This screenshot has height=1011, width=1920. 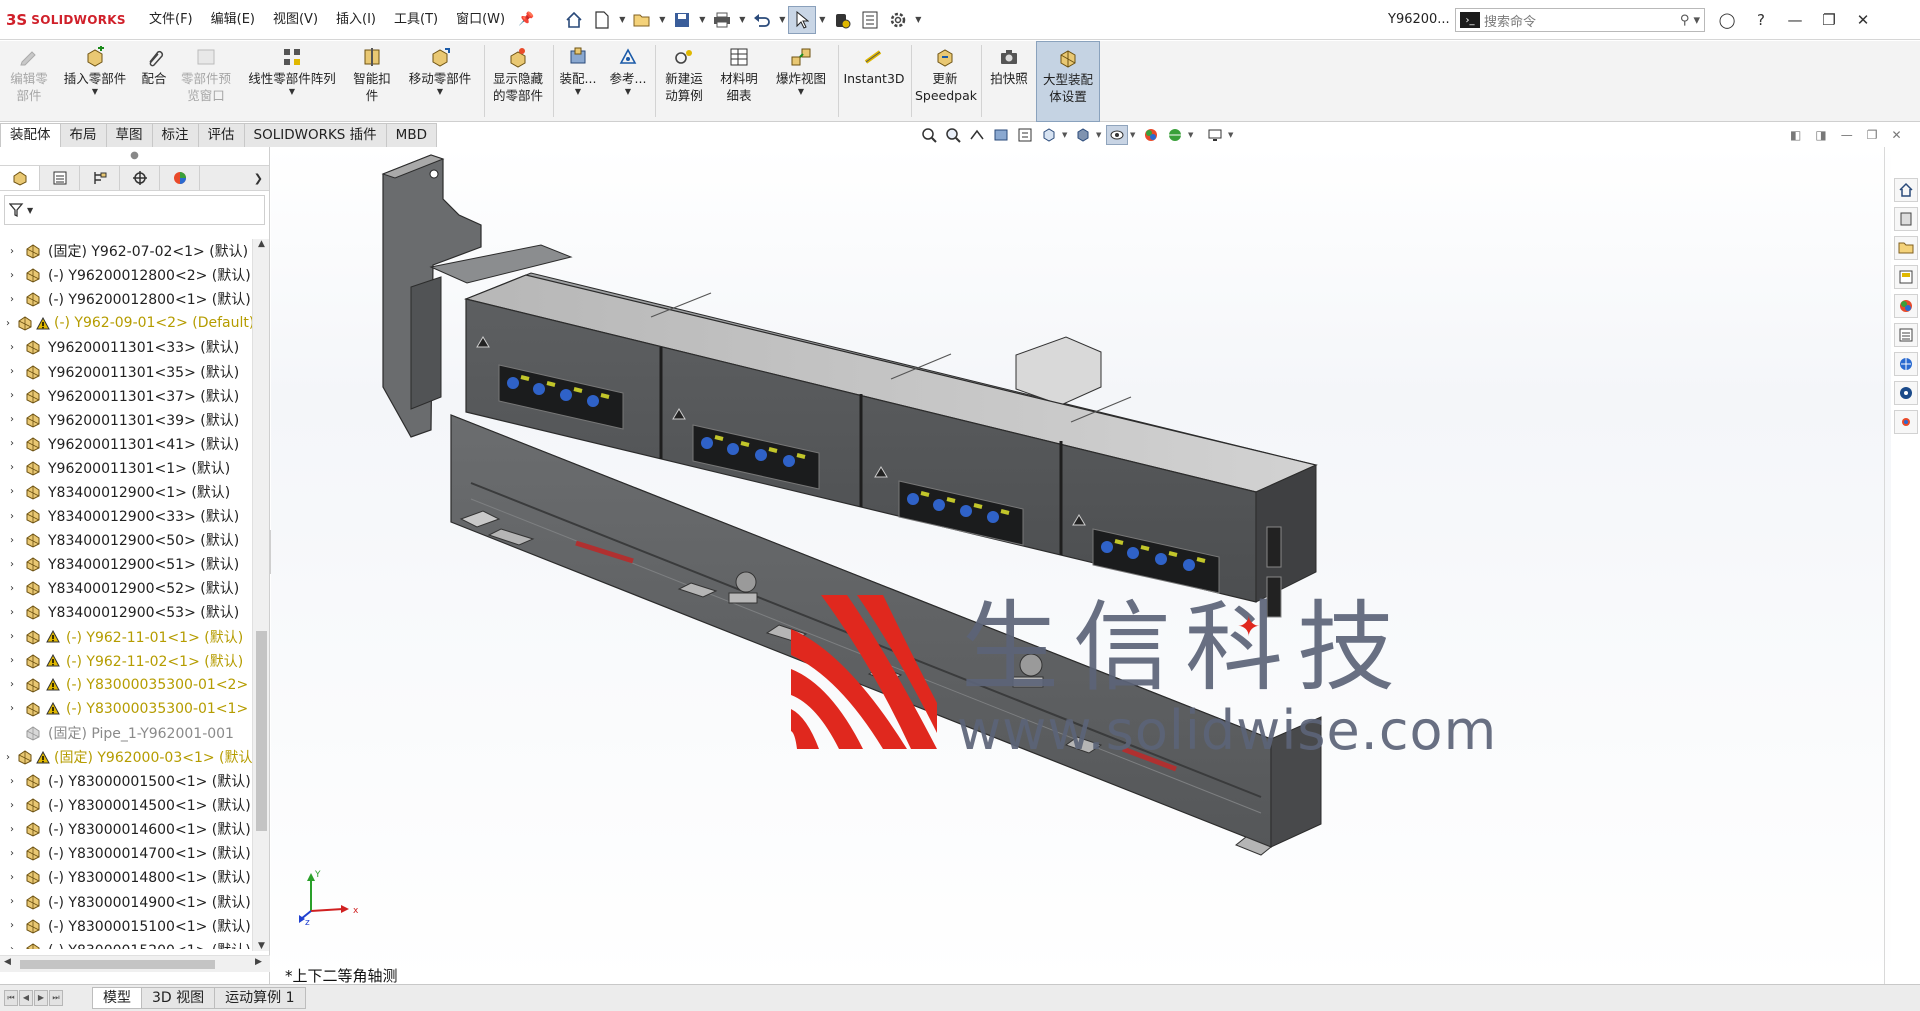 I want to click on viewport-link-icon: ◨, so click(x=1820, y=135).